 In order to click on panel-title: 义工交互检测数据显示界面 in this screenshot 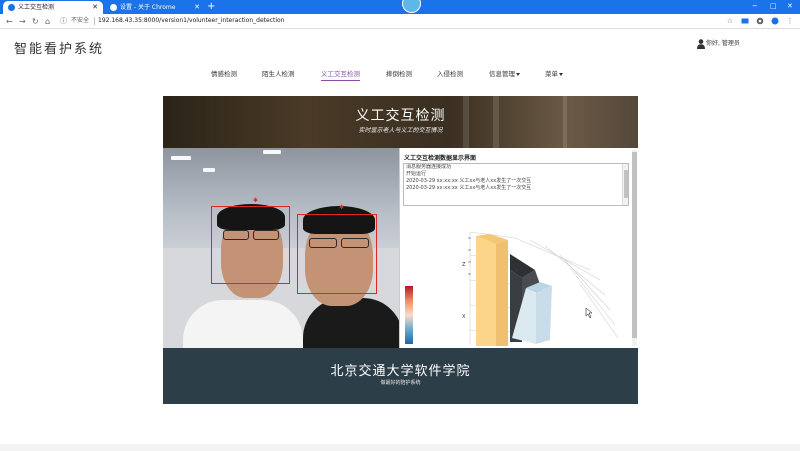, I will do `click(440, 158)`.